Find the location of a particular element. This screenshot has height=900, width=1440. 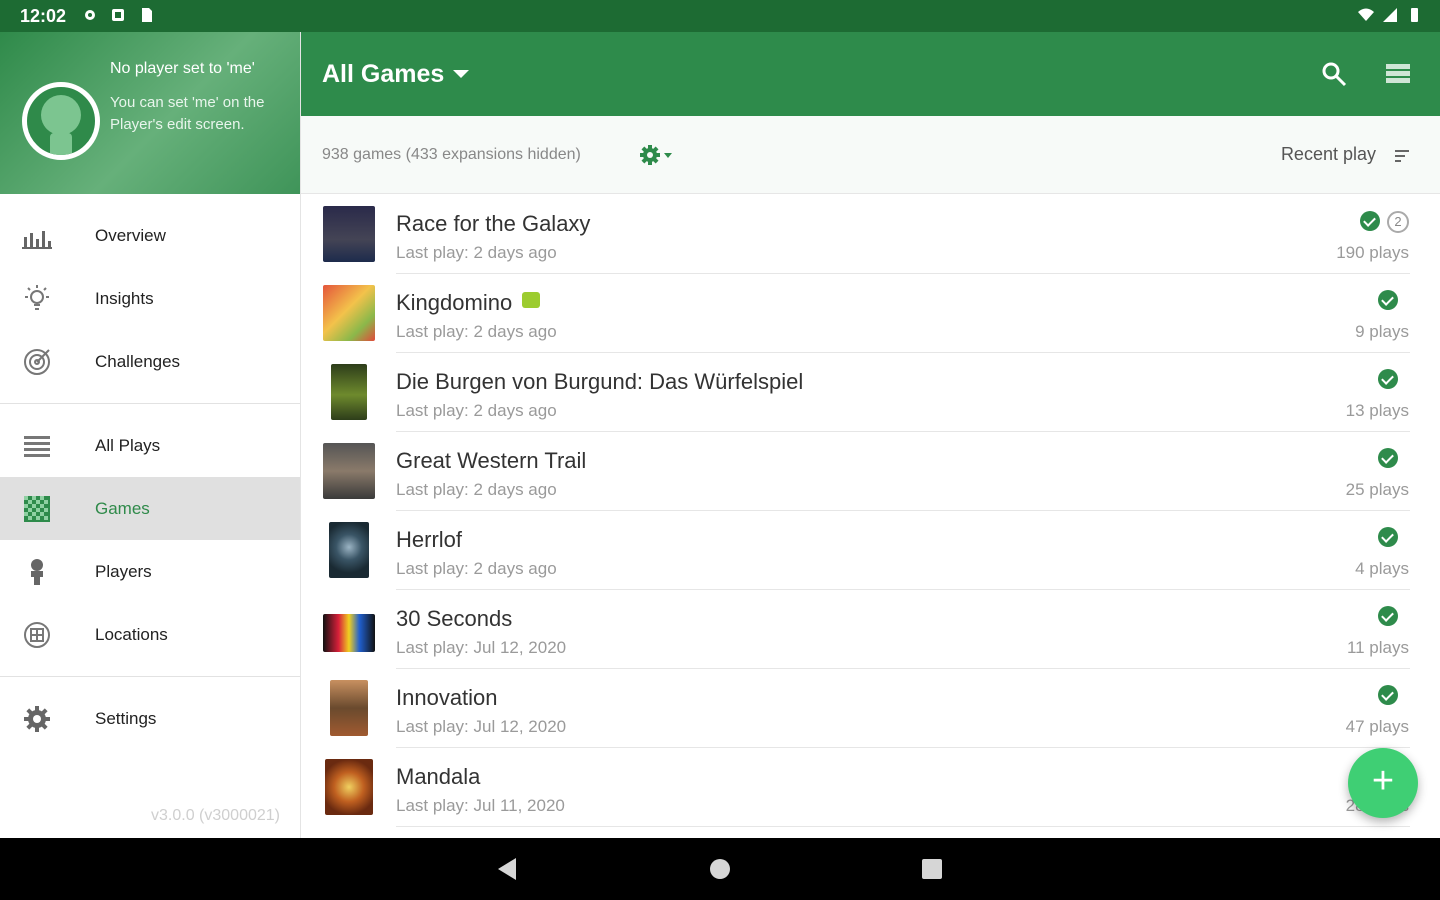

system-nav-bar is located at coordinates (720, 869).